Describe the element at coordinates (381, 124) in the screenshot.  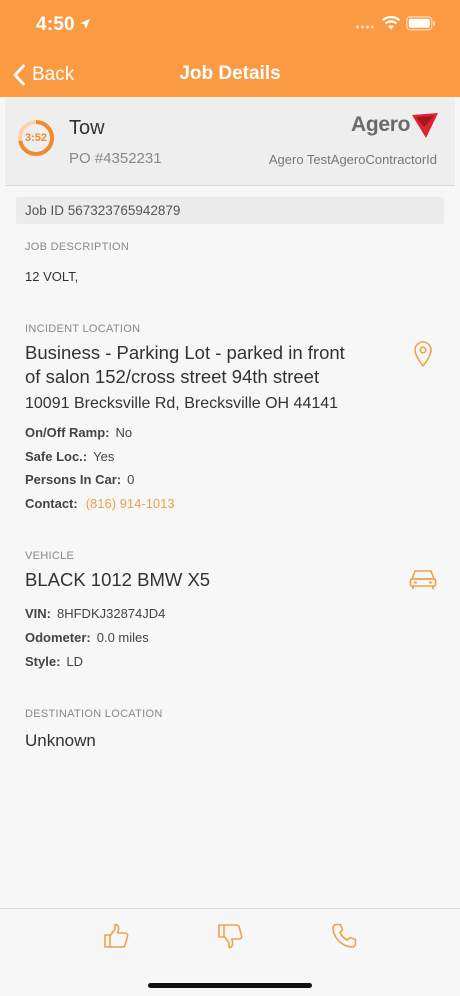
I see `agero-wordmark: Agero` at that location.